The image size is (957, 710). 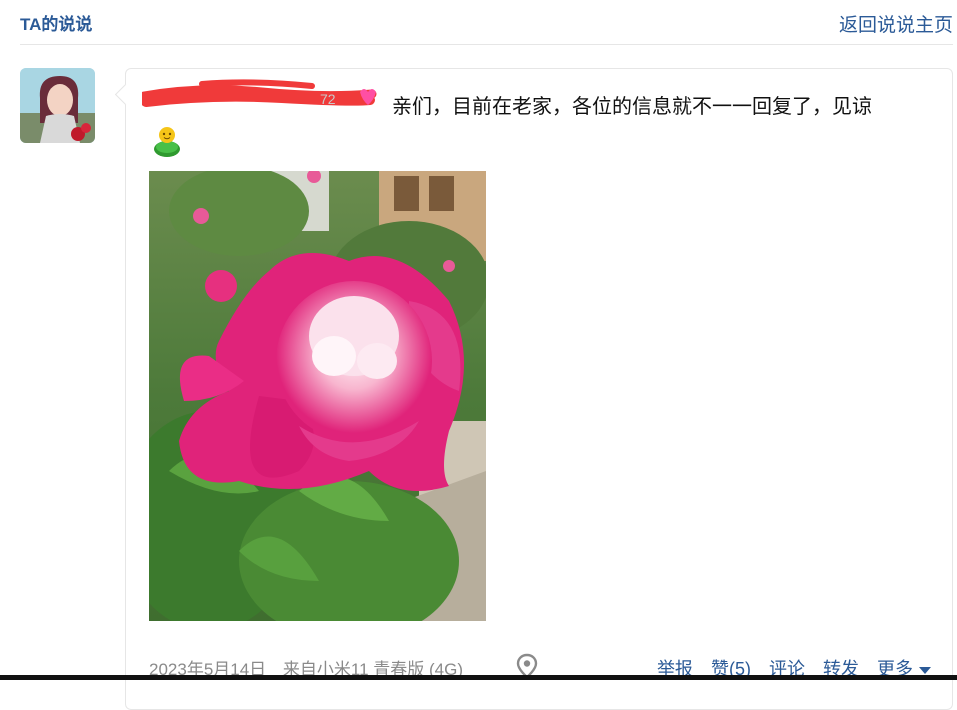 I want to click on back-to-feed-link: 返回说说主页, so click(x=896, y=23).